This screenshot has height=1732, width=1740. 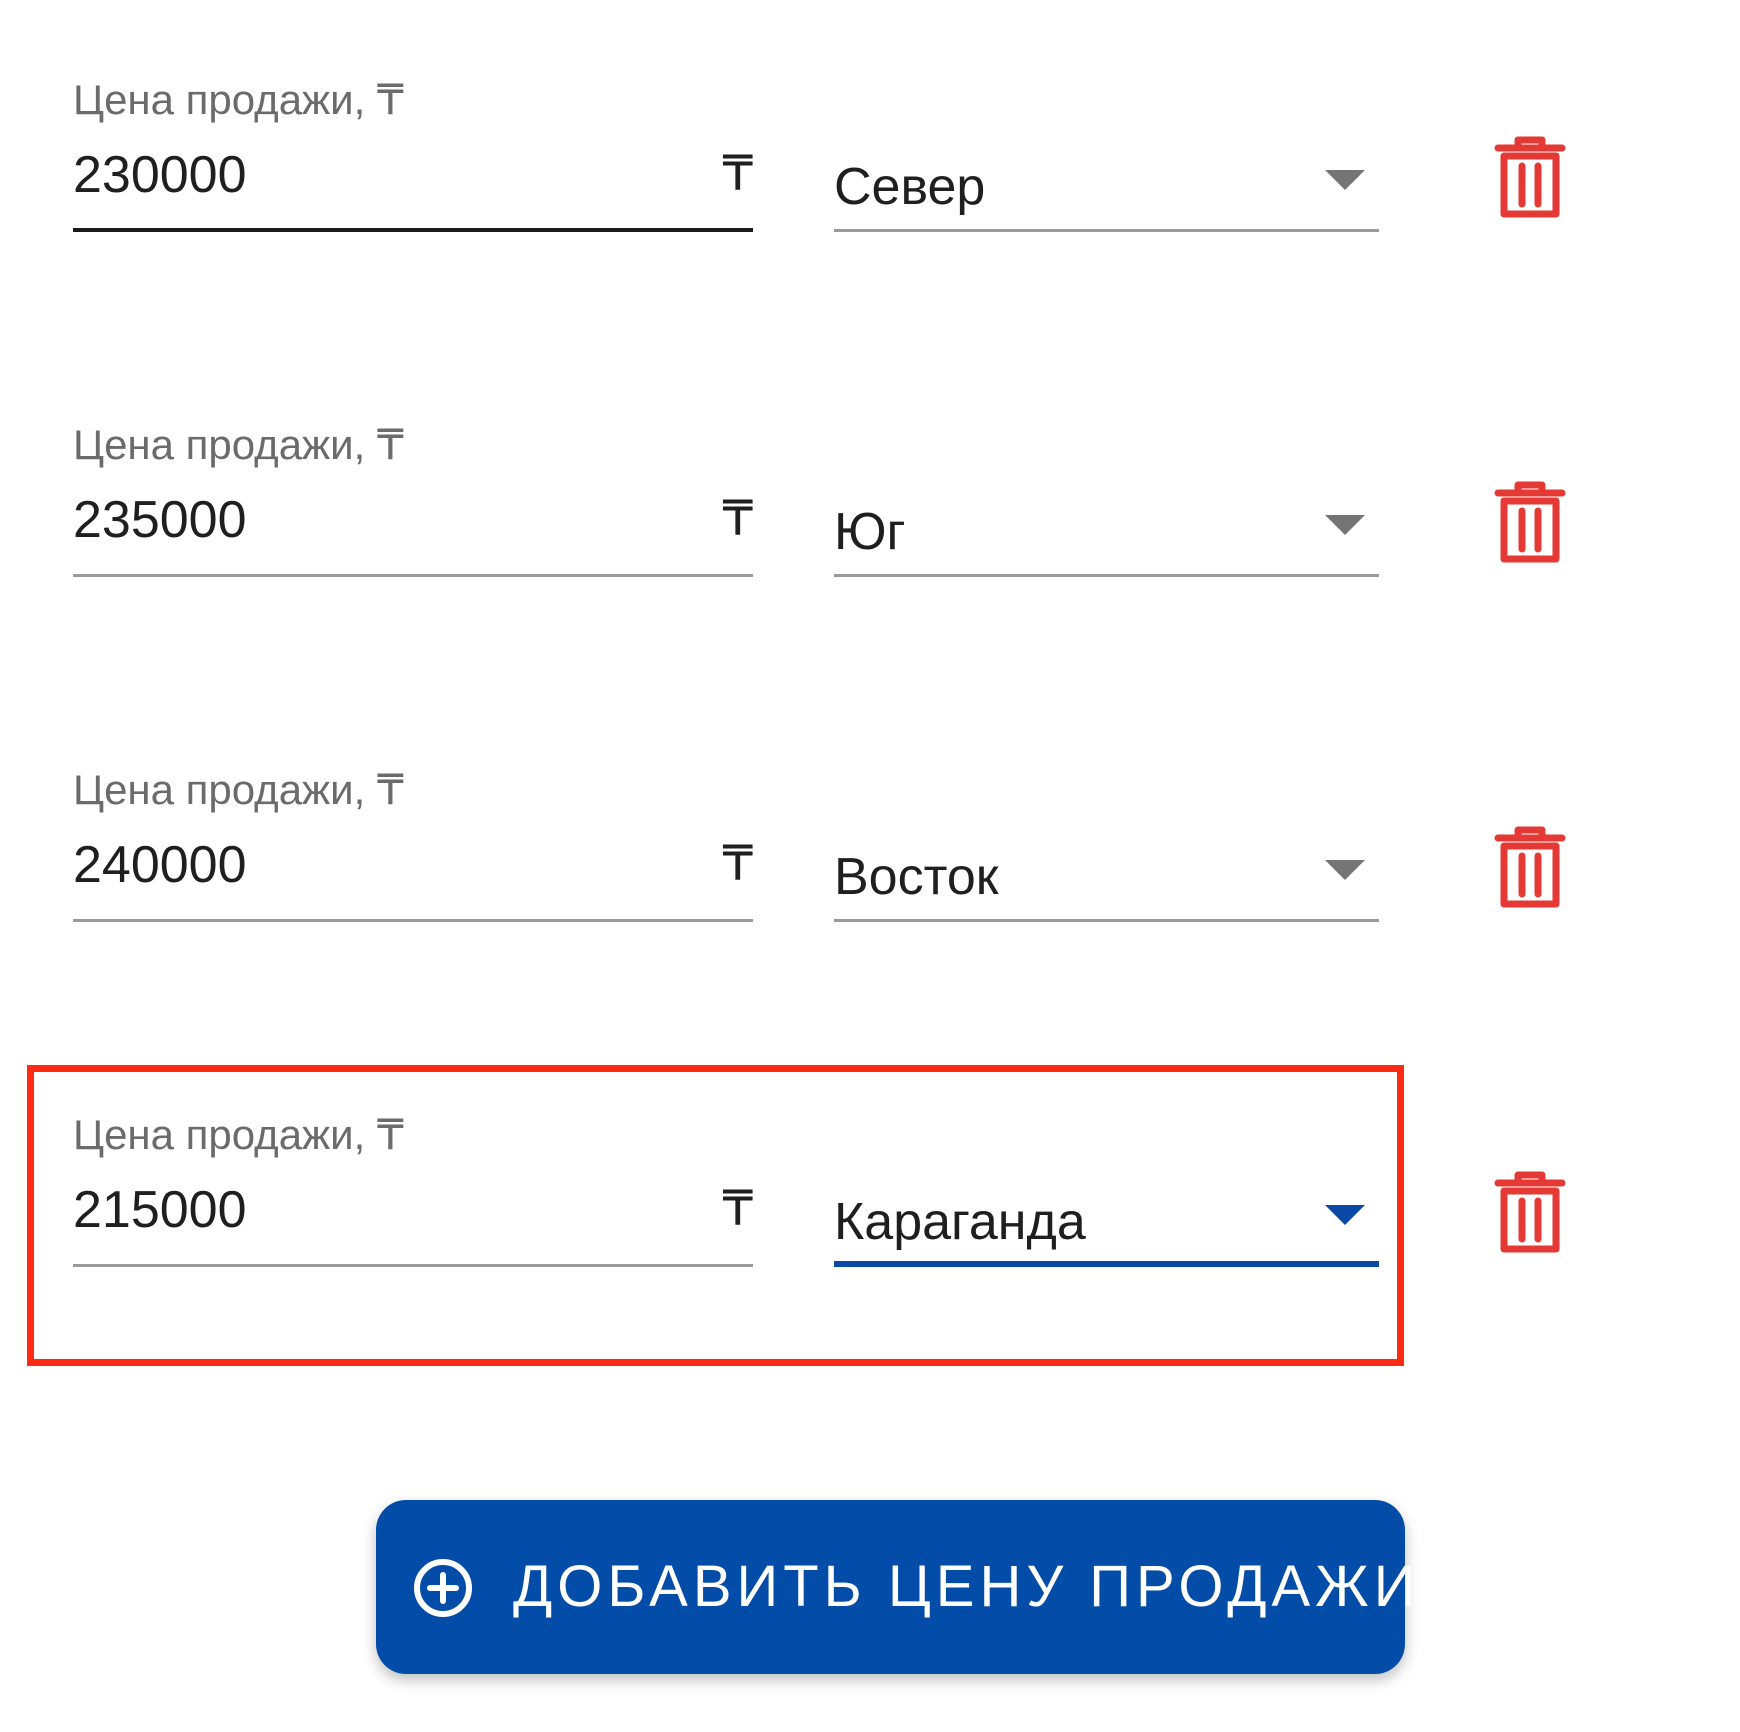 I want to click on region-select-active: Караганда, so click(x=1106, y=1225).